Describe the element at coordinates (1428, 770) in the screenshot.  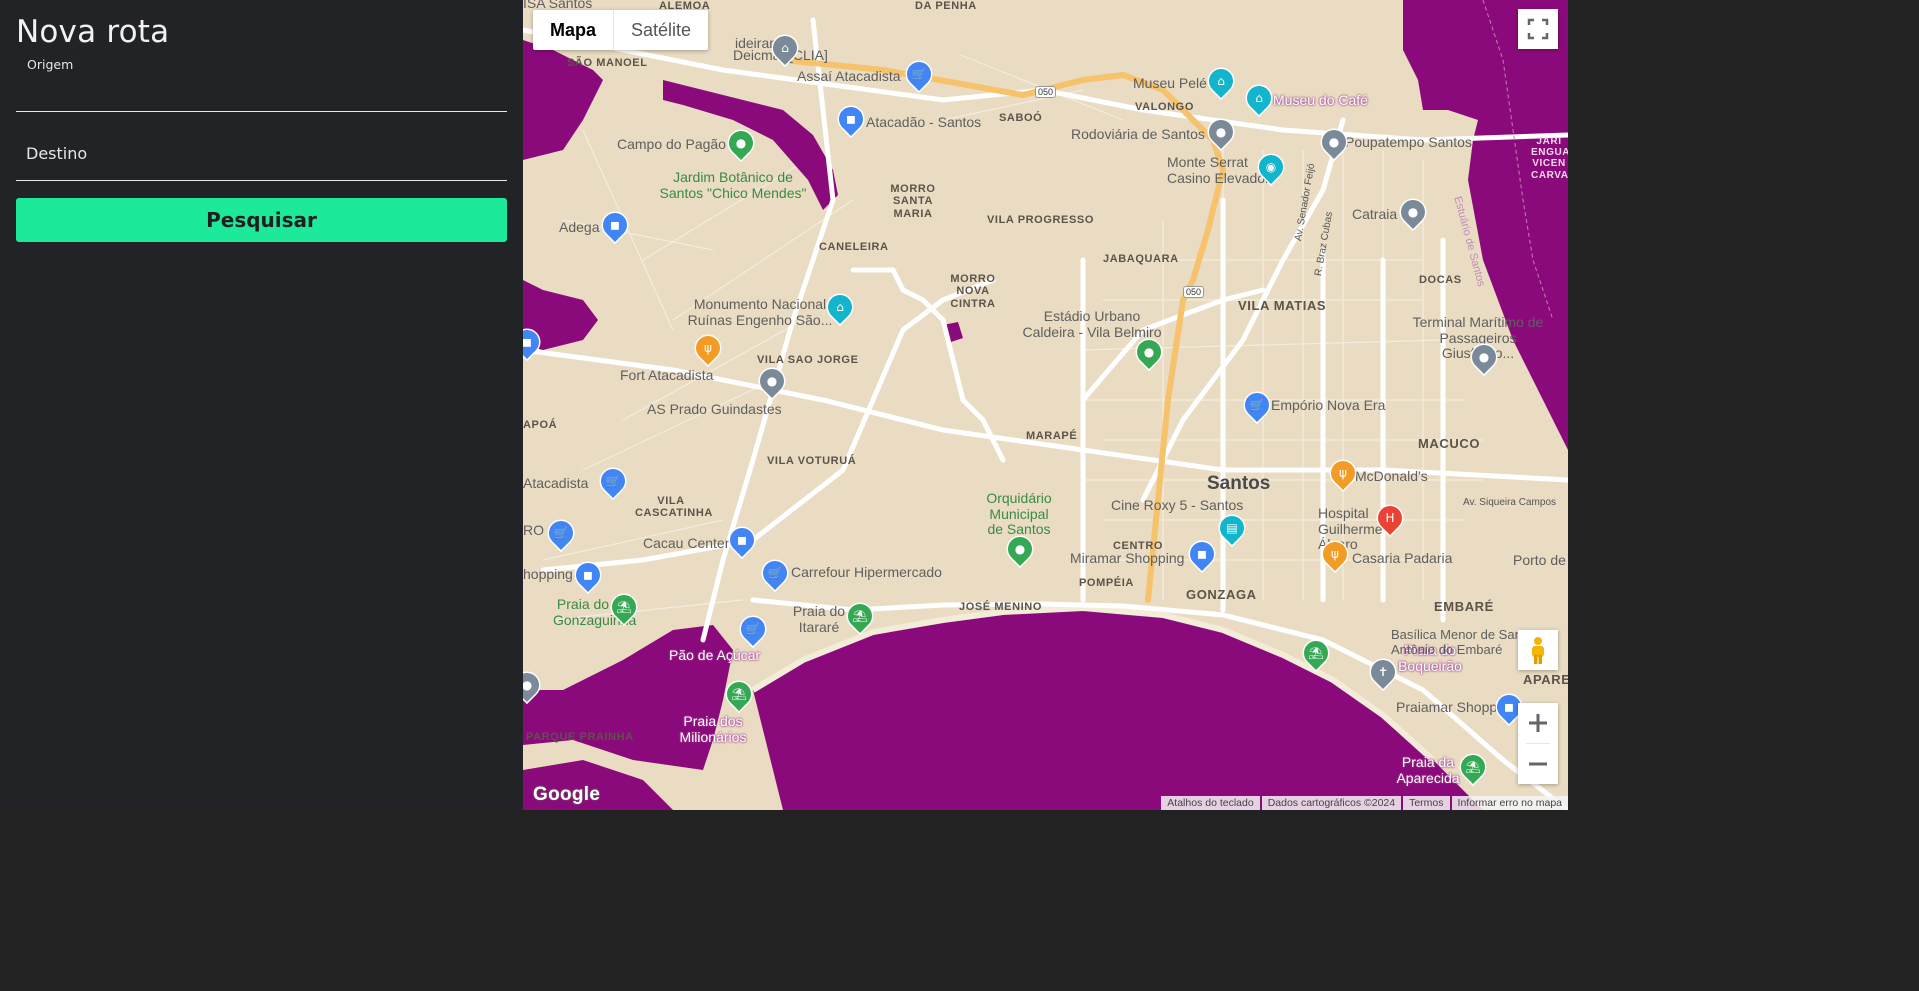
I see `poi-aparecida: Praia da Aparecida` at that location.